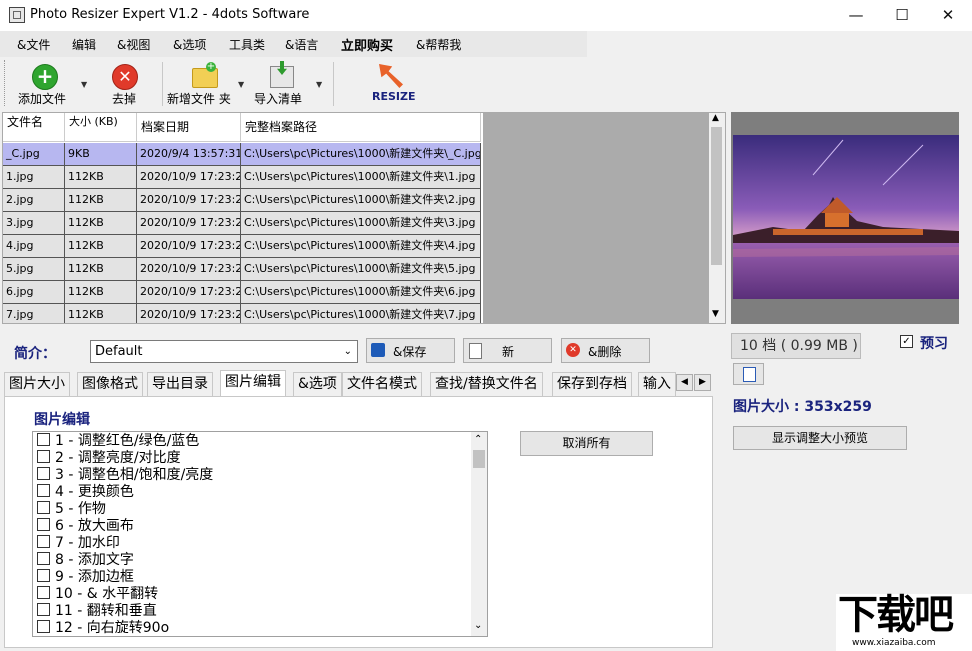 This screenshot has width=972, height=651. I want to click on remove-button: ✕ 去掉, so click(126, 84).